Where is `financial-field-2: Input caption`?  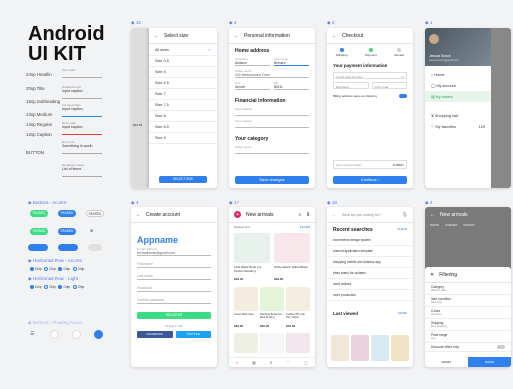 financial-field-2: Input caption is located at coordinates (272, 123).